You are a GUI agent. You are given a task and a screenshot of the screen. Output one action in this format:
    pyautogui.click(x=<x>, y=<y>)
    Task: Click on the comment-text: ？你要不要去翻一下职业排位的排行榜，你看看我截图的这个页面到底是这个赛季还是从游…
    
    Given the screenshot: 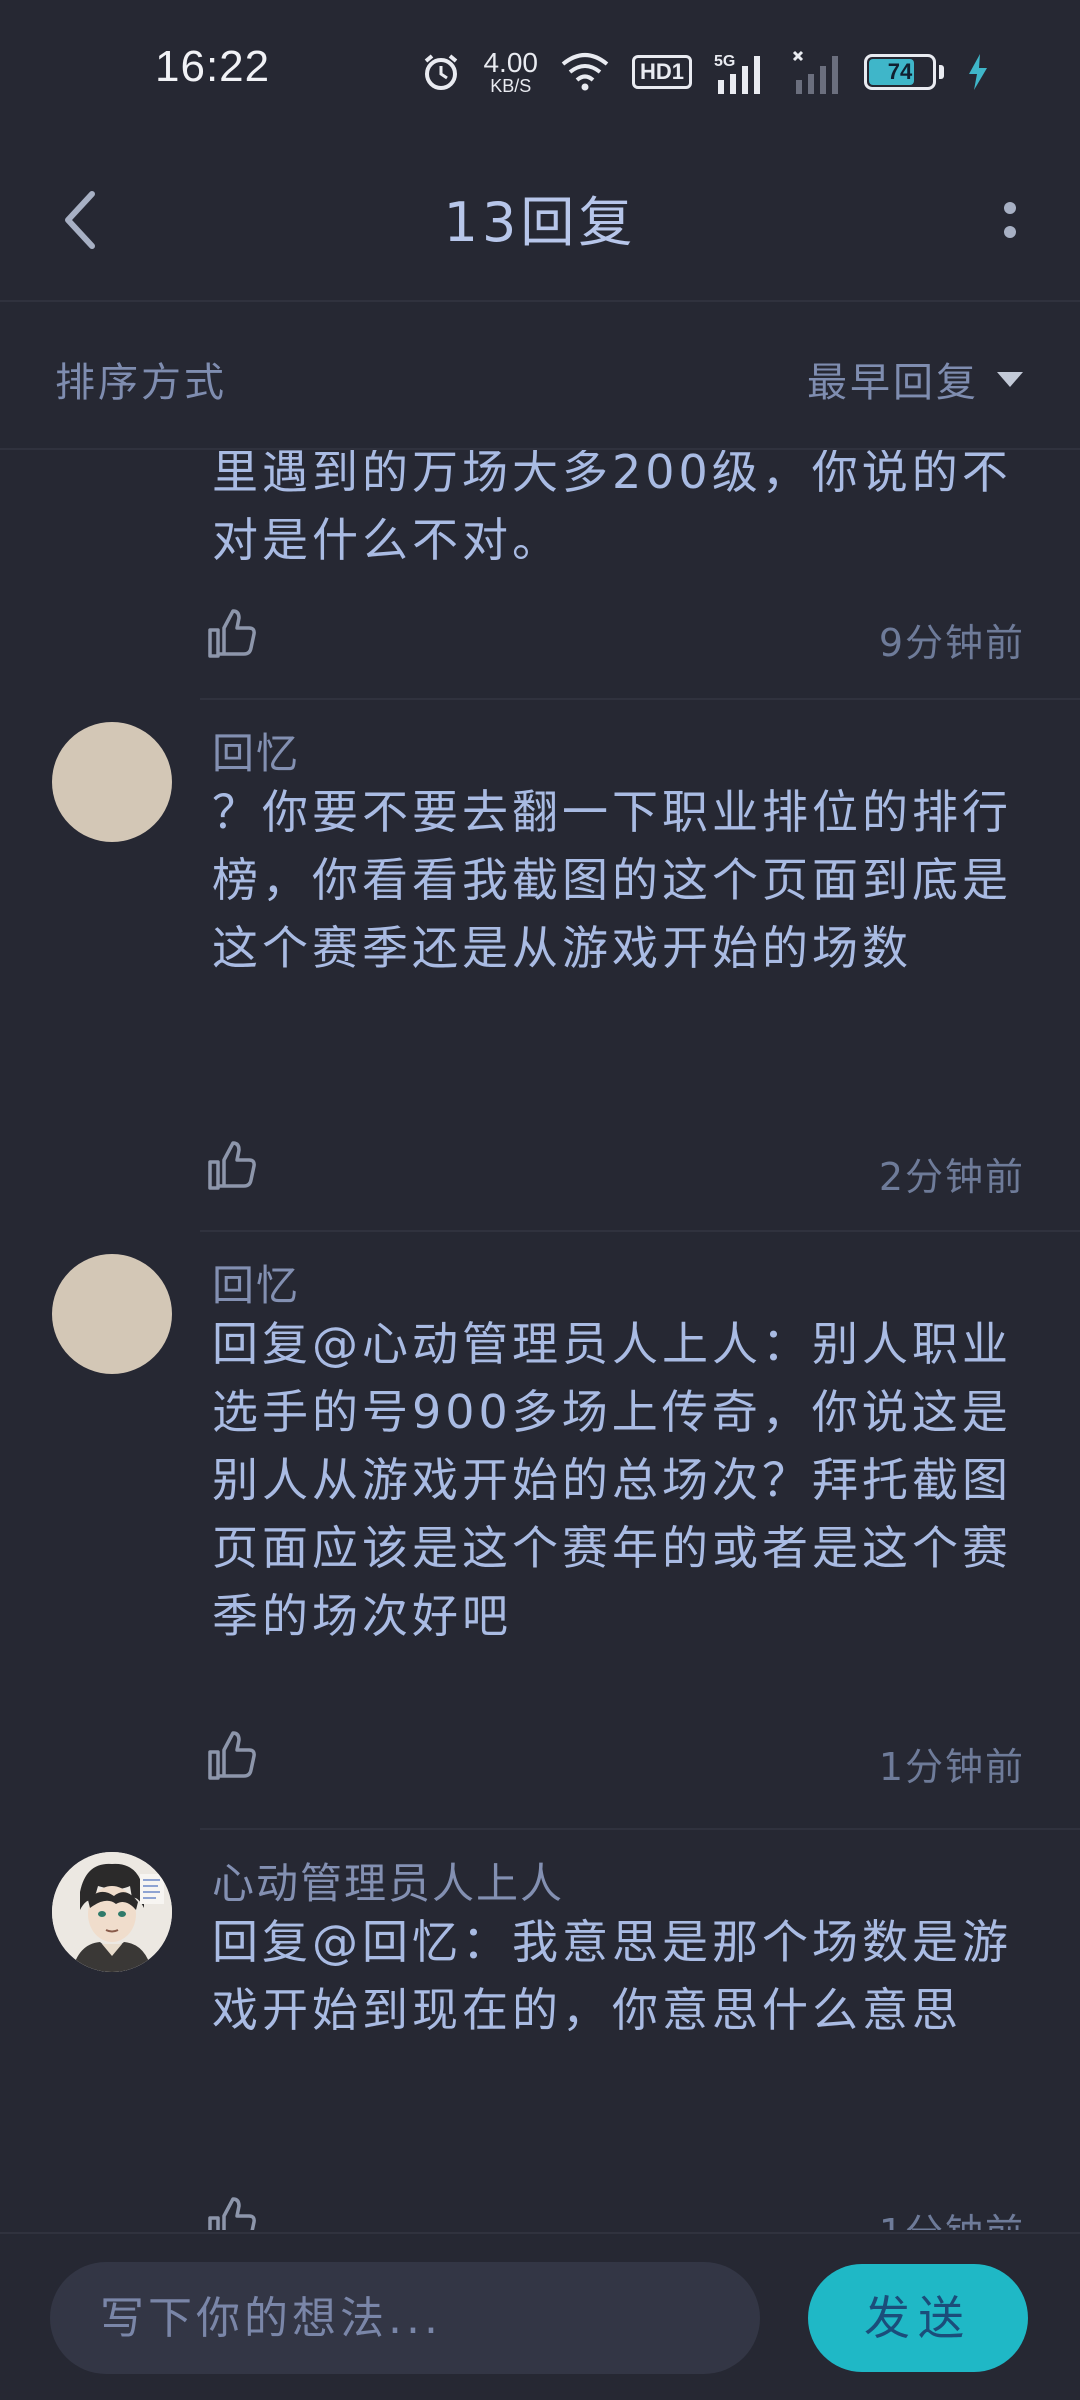 What is the action you would take?
    pyautogui.click(x=612, y=880)
    